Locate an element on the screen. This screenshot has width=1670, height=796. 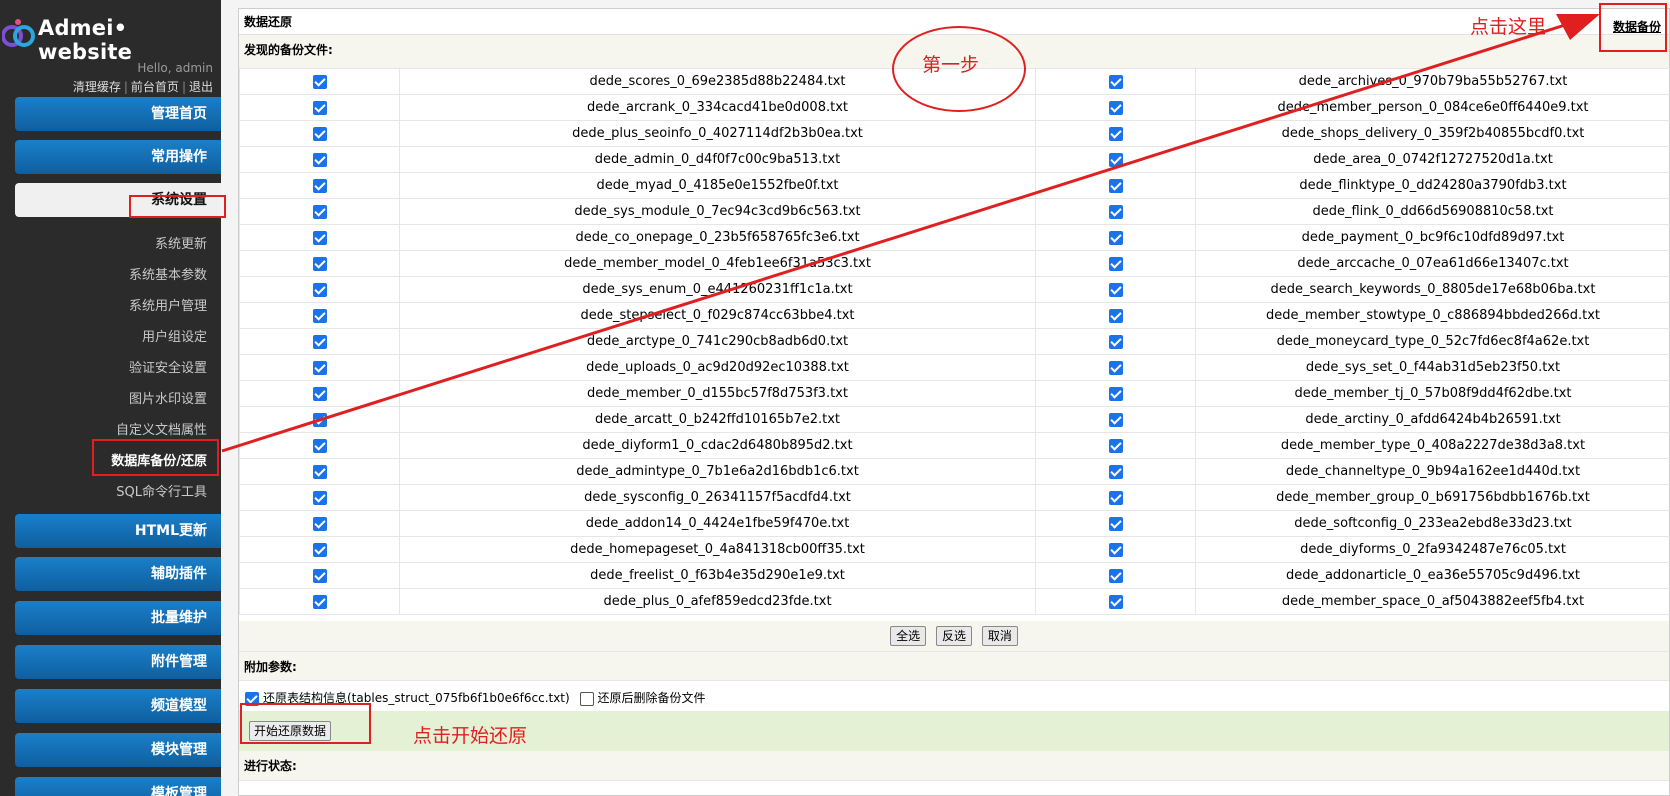
sub-system-update: 系统更新 is located at coordinates (181, 242).